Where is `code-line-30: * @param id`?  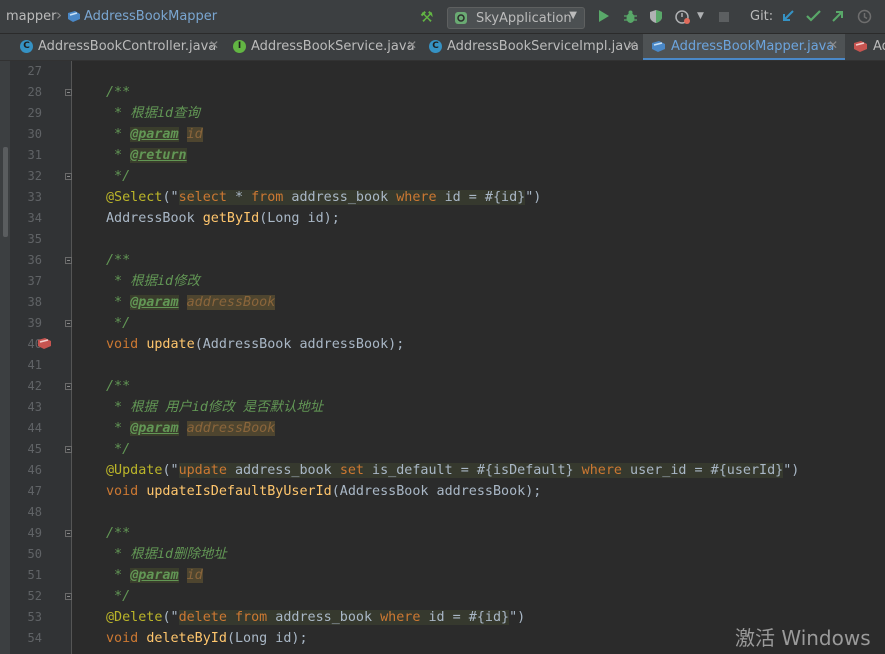
code-line-30: * @param id is located at coordinates (154, 134).